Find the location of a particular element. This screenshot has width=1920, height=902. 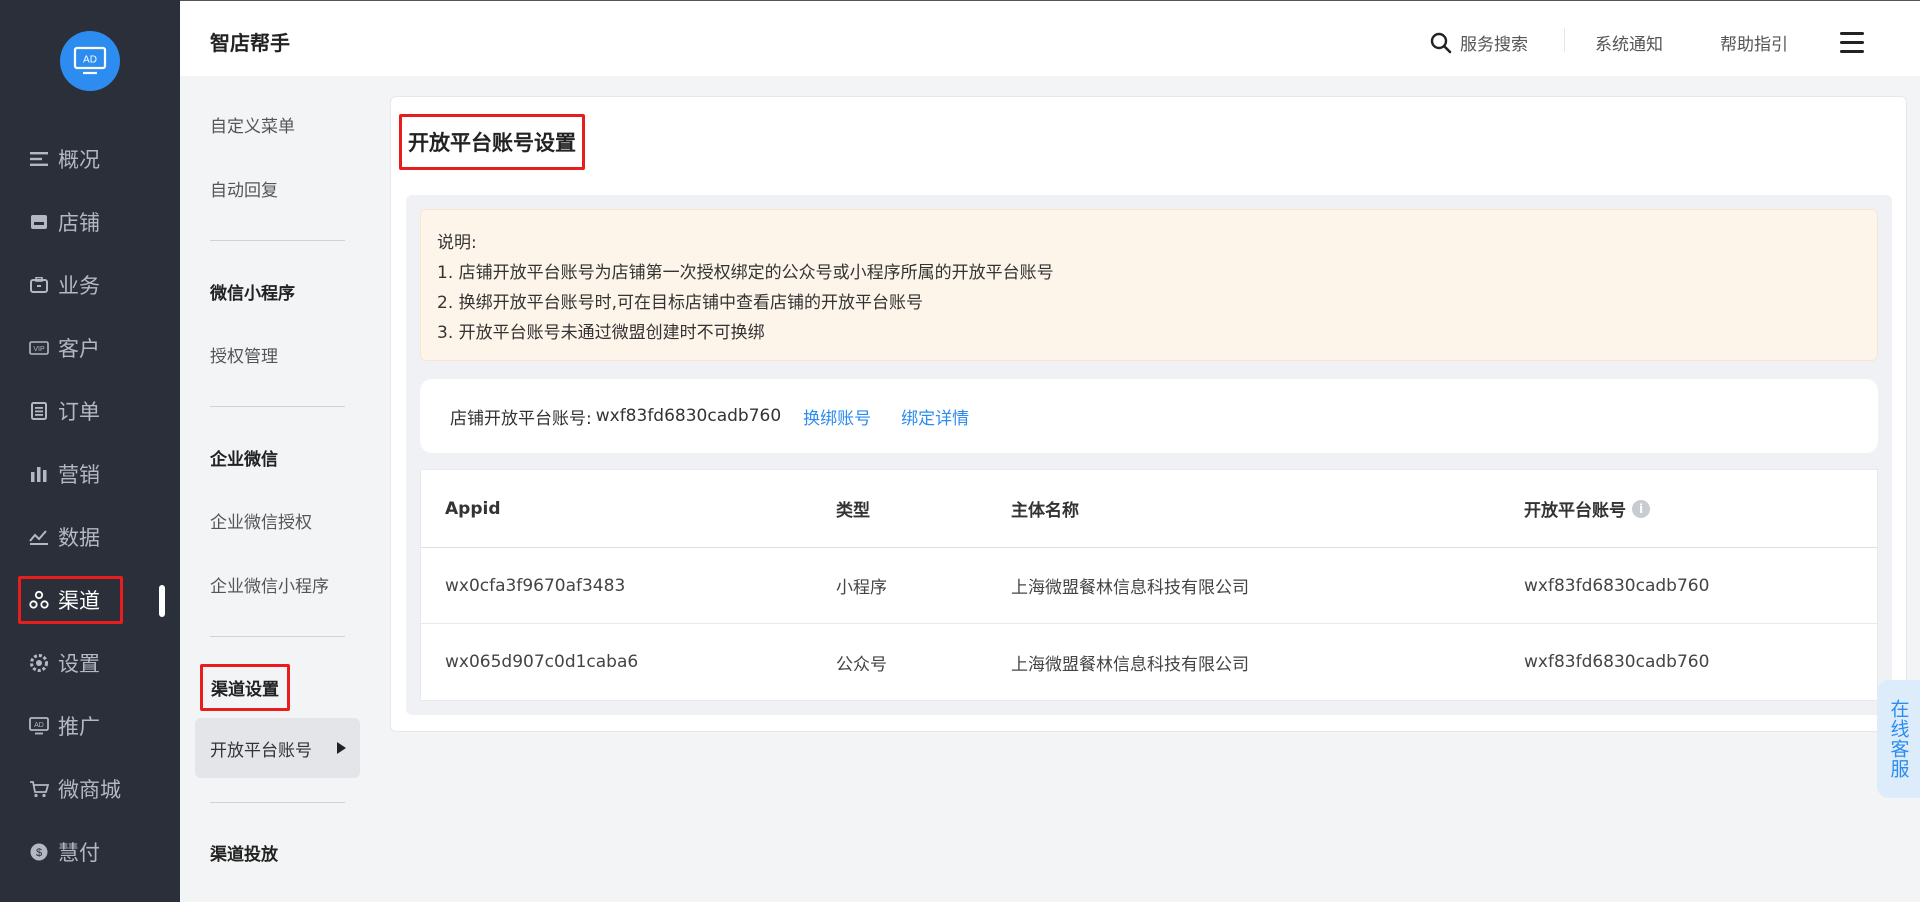

nav-item-marketing: 营销 is located at coordinates (90, 474).